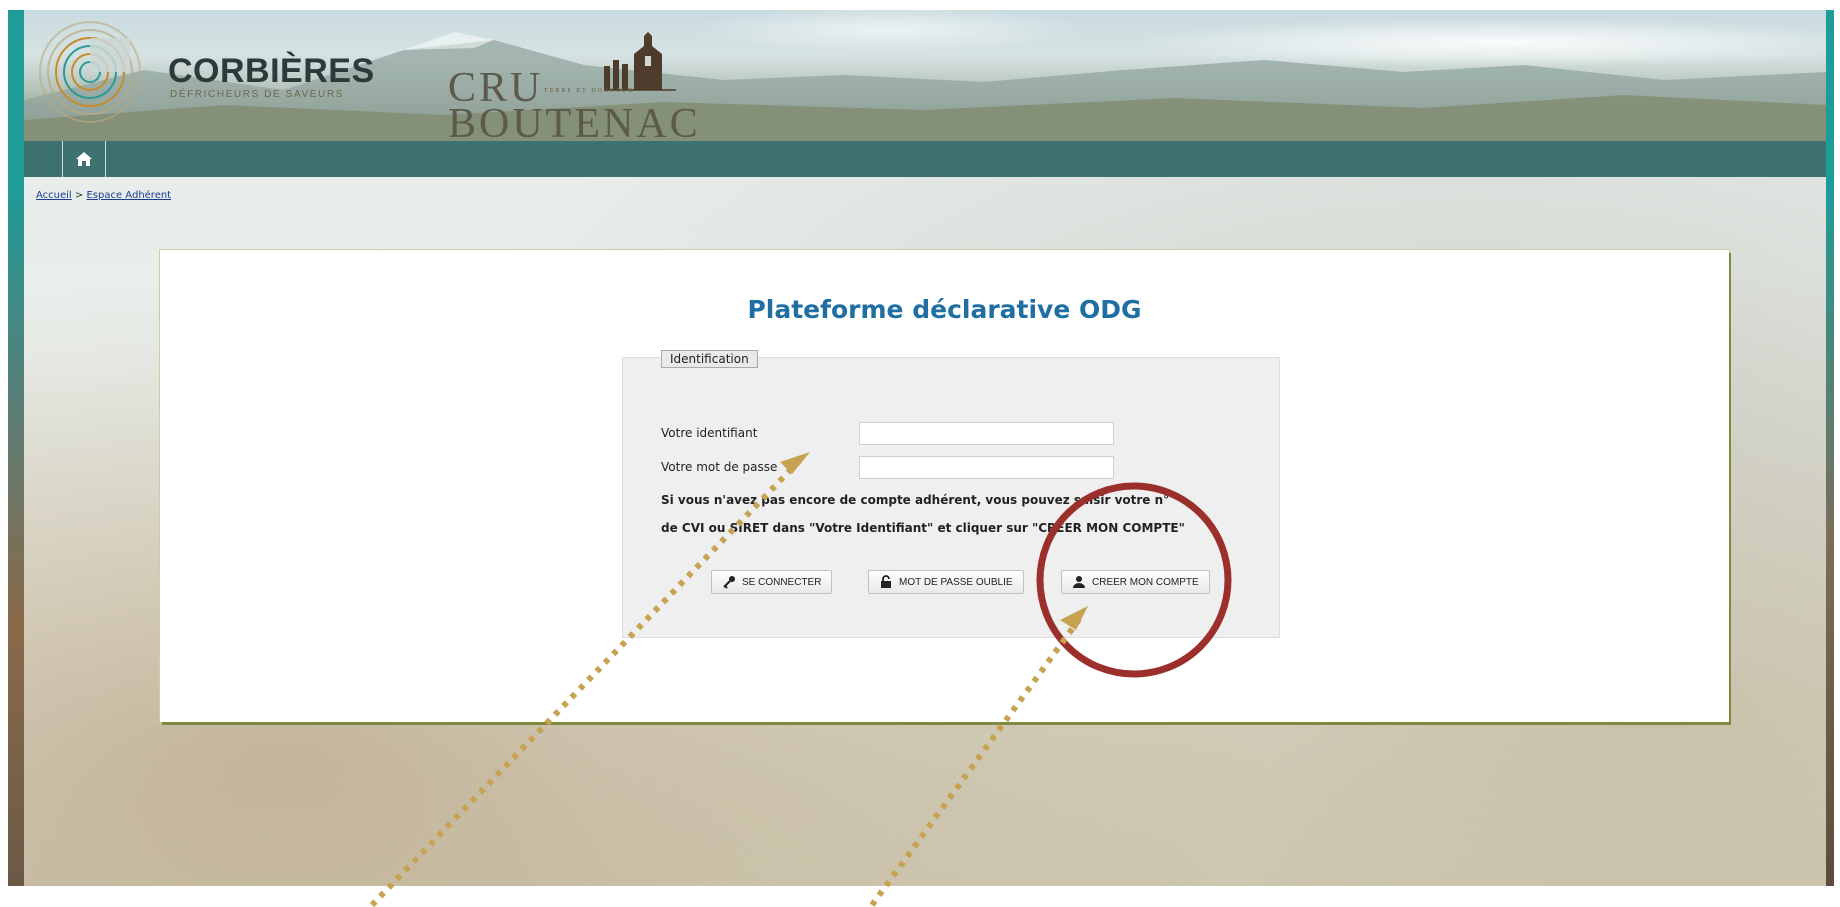 The height and width of the screenshot is (907, 1840). Describe the element at coordinates (944, 309) in the screenshot. I see `page-title: Plateforme déclarative ODG` at that location.